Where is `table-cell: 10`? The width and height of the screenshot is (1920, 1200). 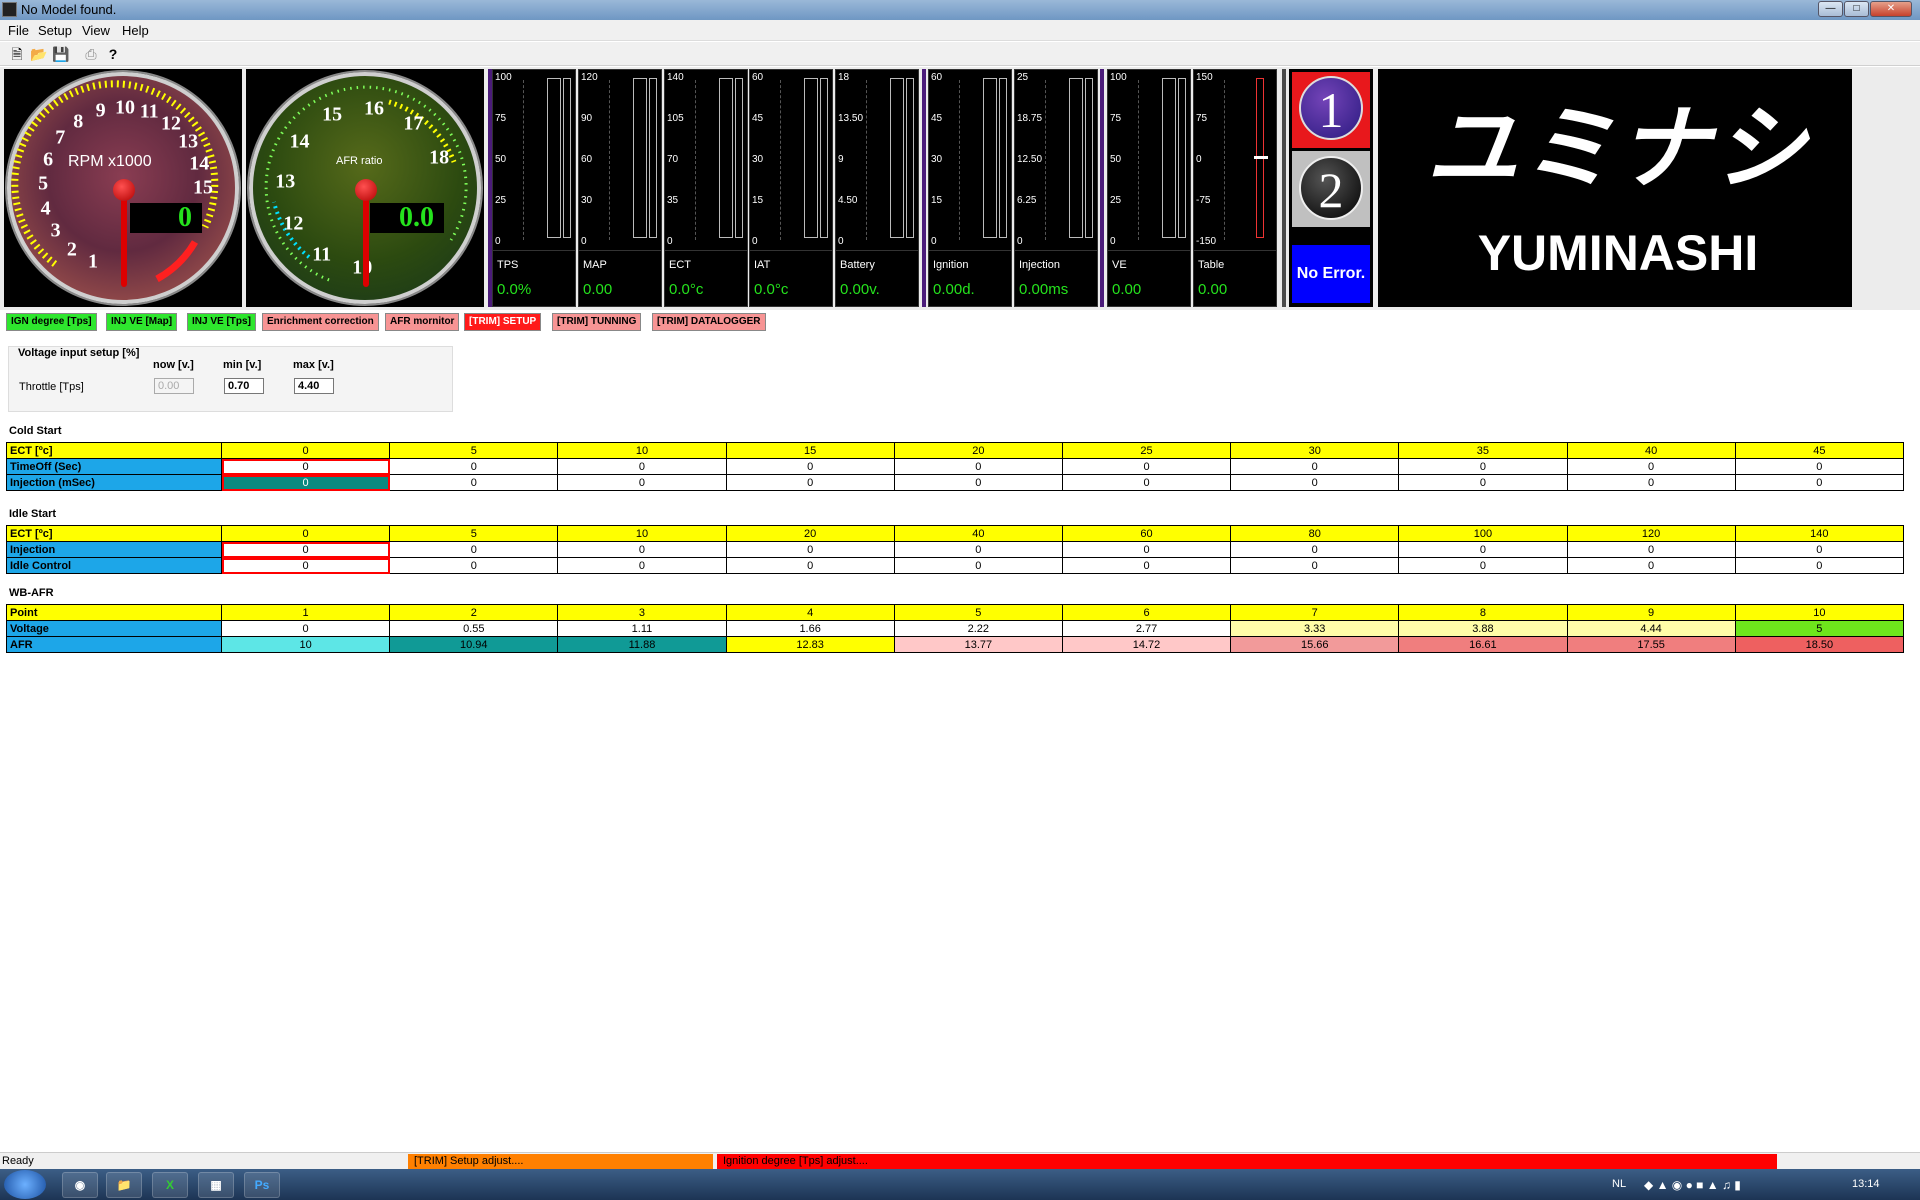
table-cell: 10 is located at coordinates (305, 644).